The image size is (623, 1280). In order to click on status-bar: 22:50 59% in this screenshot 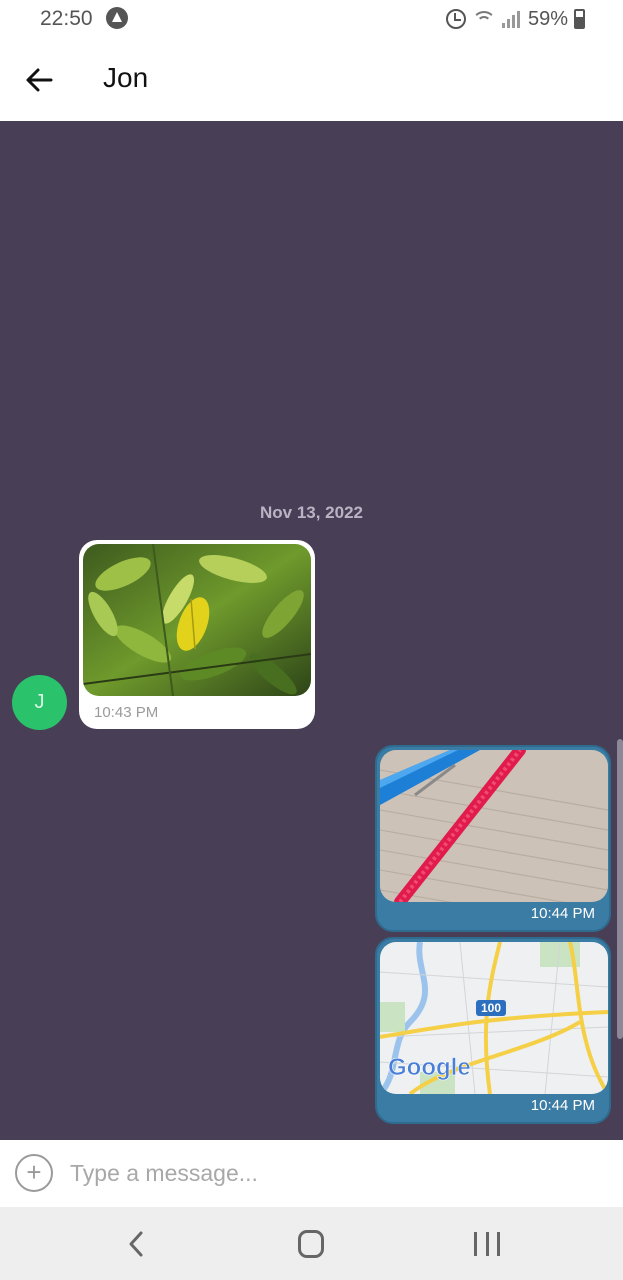, I will do `click(311, 20)`.